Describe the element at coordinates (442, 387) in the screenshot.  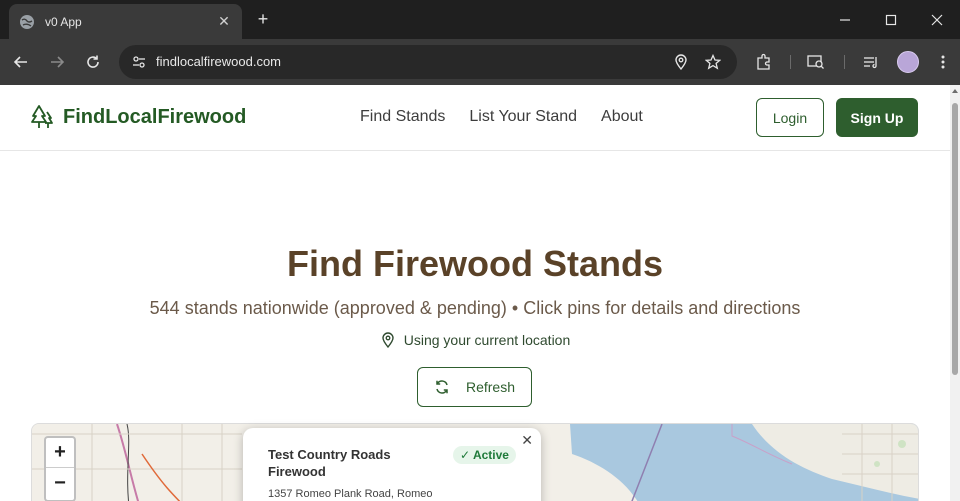
I see `refresh-icon` at that location.